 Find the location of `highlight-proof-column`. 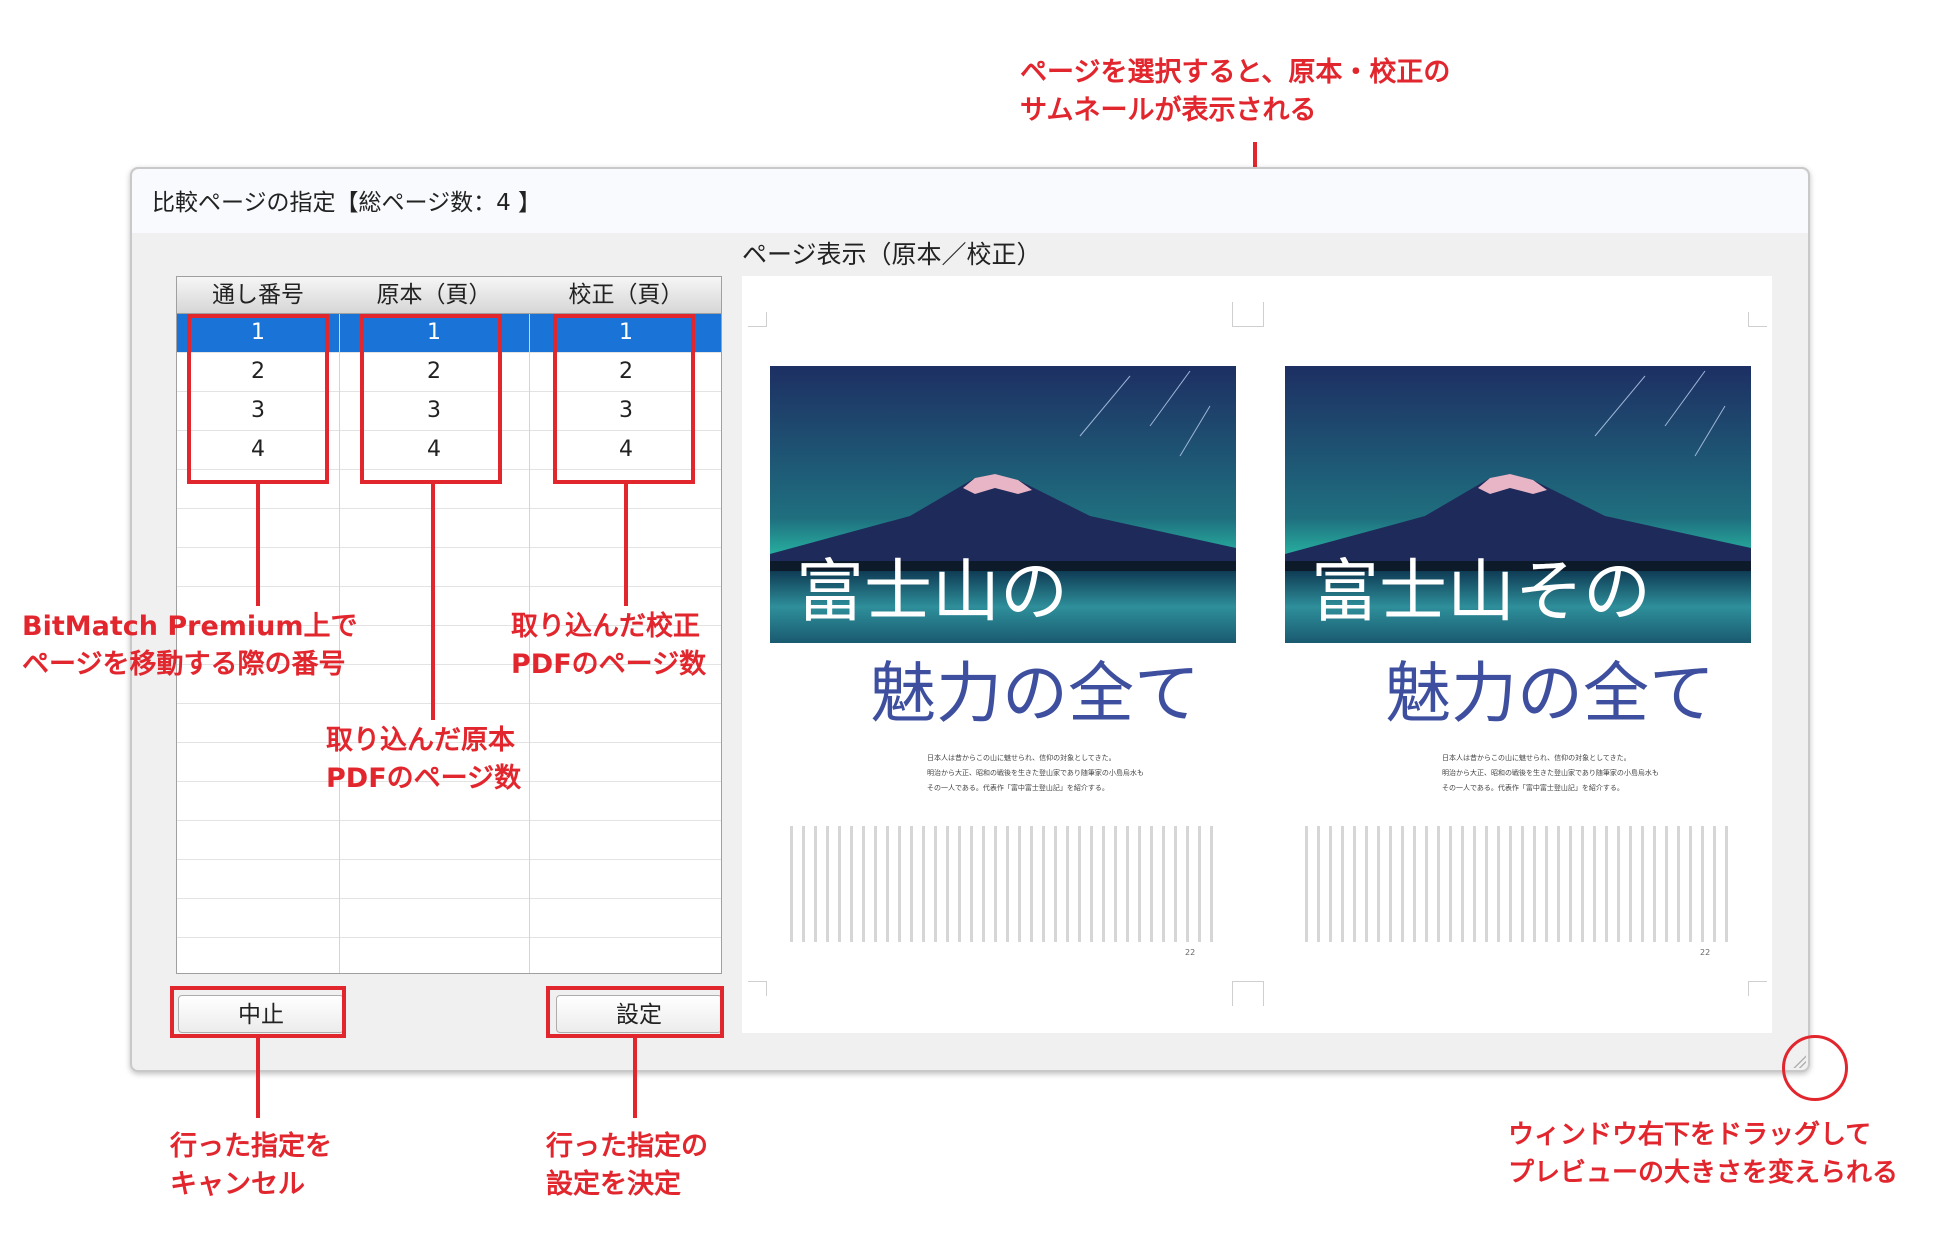

highlight-proof-column is located at coordinates (624, 399).